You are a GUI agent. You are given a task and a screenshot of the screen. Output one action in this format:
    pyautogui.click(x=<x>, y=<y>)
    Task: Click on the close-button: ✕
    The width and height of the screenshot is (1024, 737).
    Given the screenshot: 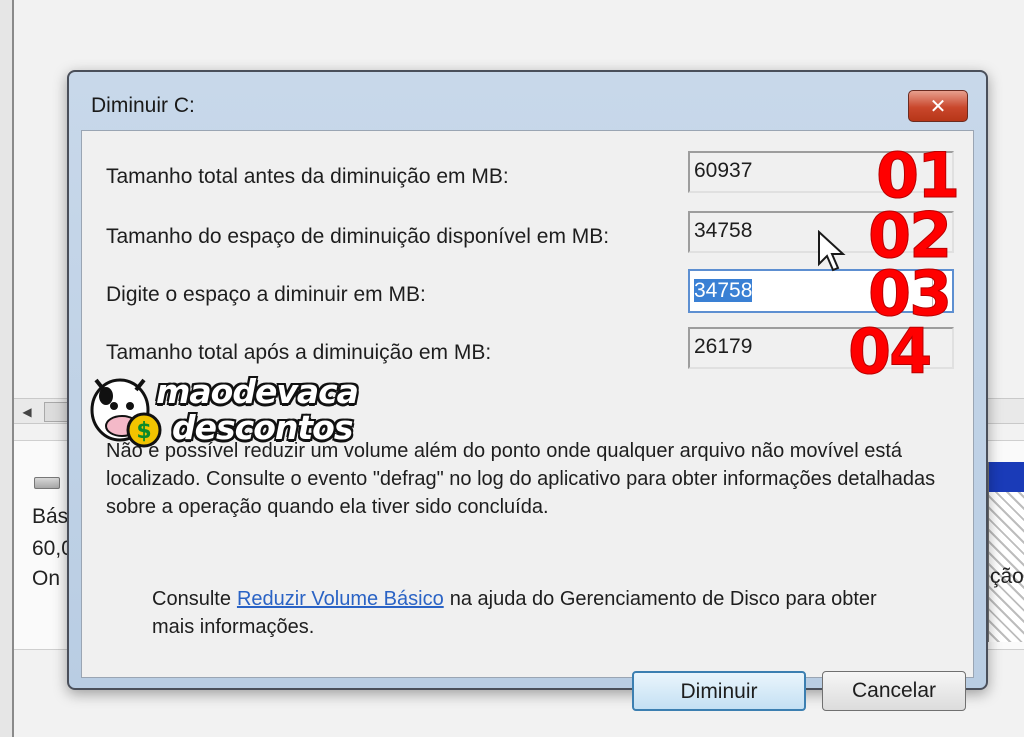 What is the action you would take?
    pyautogui.click(x=938, y=106)
    